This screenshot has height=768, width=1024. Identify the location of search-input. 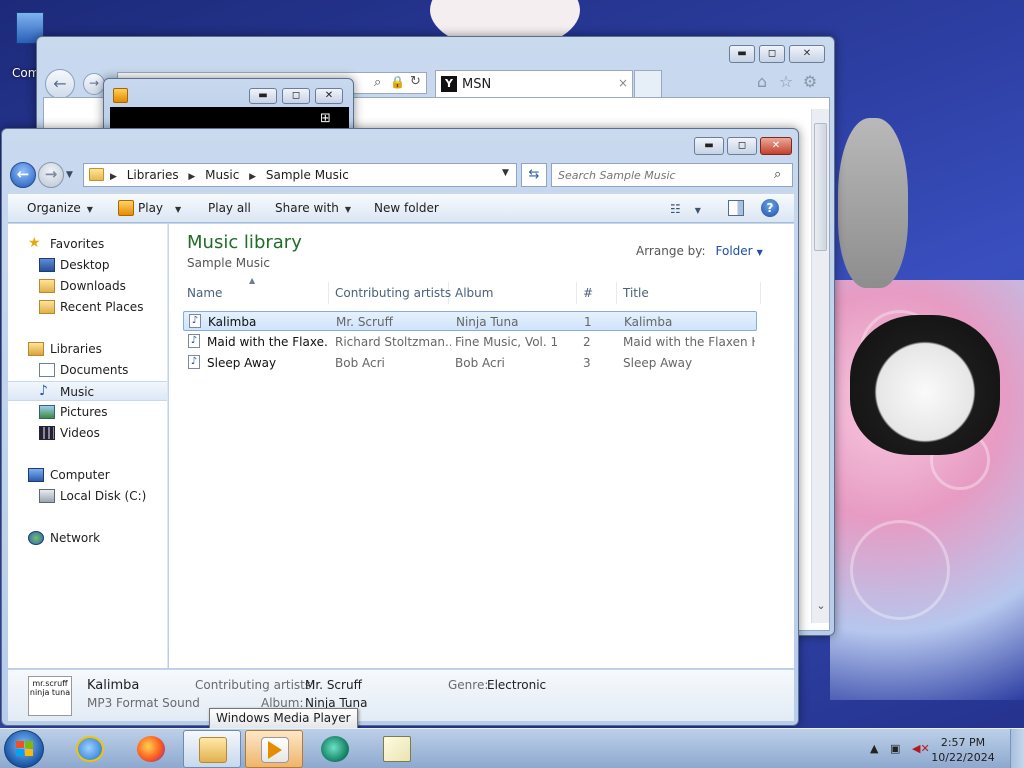
(663, 175).